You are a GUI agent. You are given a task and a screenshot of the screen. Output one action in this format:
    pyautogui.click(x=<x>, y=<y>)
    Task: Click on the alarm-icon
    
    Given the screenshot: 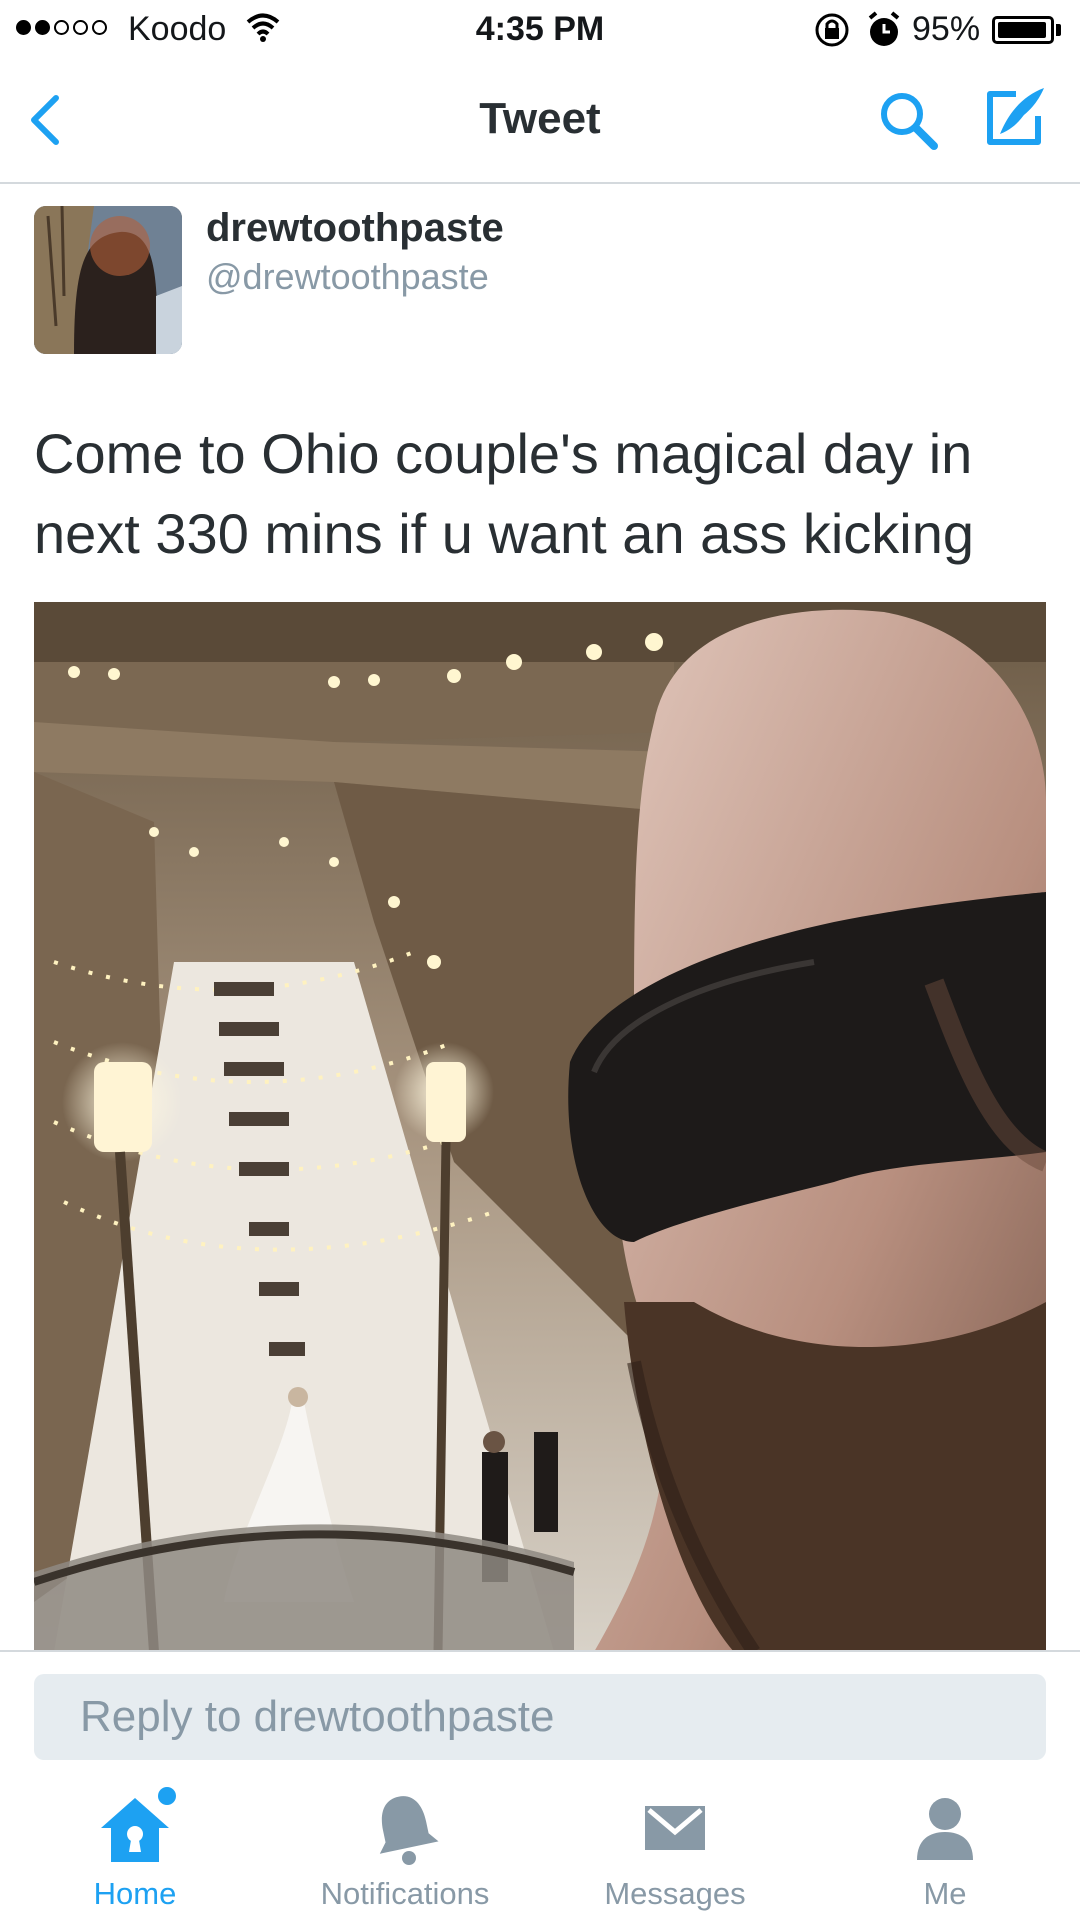 What is the action you would take?
    pyautogui.click(x=884, y=34)
    